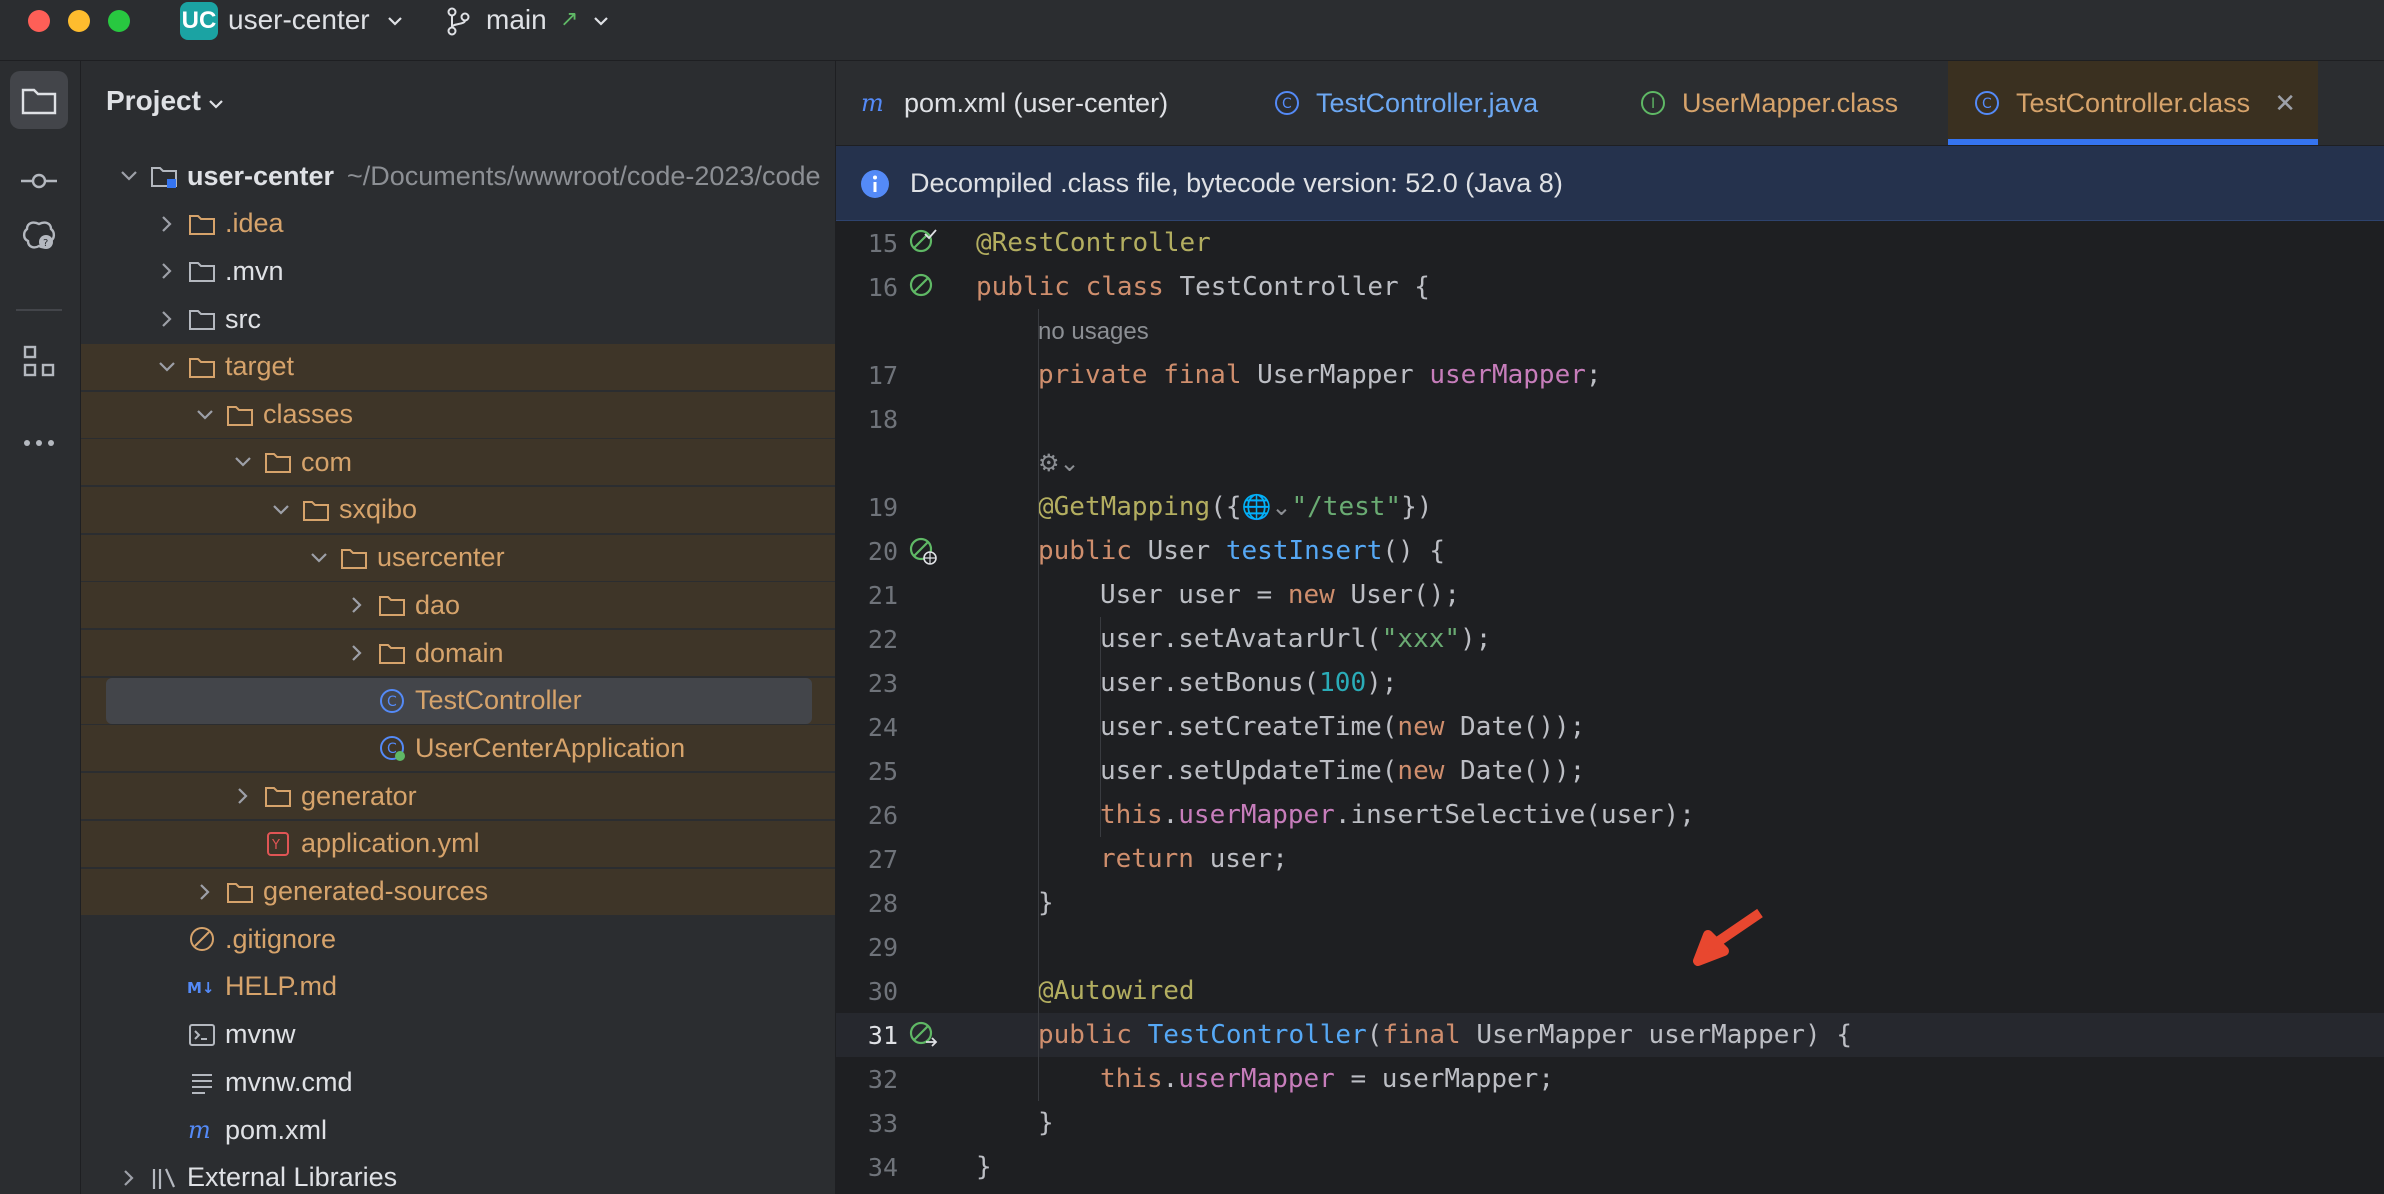 This screenshot has height=1194, width=2384. What do you see at coordinates (923, 1035) in the screenshot?
I see `bean-autowire-icon` at bounding box center [923, 1035].